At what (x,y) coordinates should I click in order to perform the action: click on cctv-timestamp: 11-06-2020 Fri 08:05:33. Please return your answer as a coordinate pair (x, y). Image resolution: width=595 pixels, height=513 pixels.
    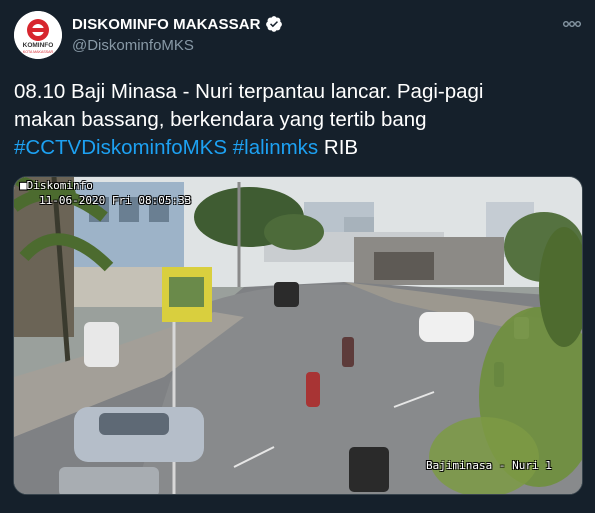
    Looking at the image, I should click on (115, 200).